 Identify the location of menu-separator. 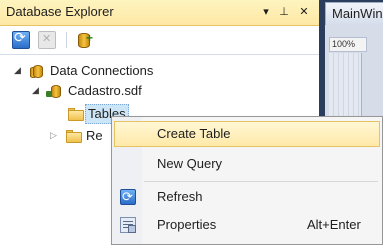
(261, 181).